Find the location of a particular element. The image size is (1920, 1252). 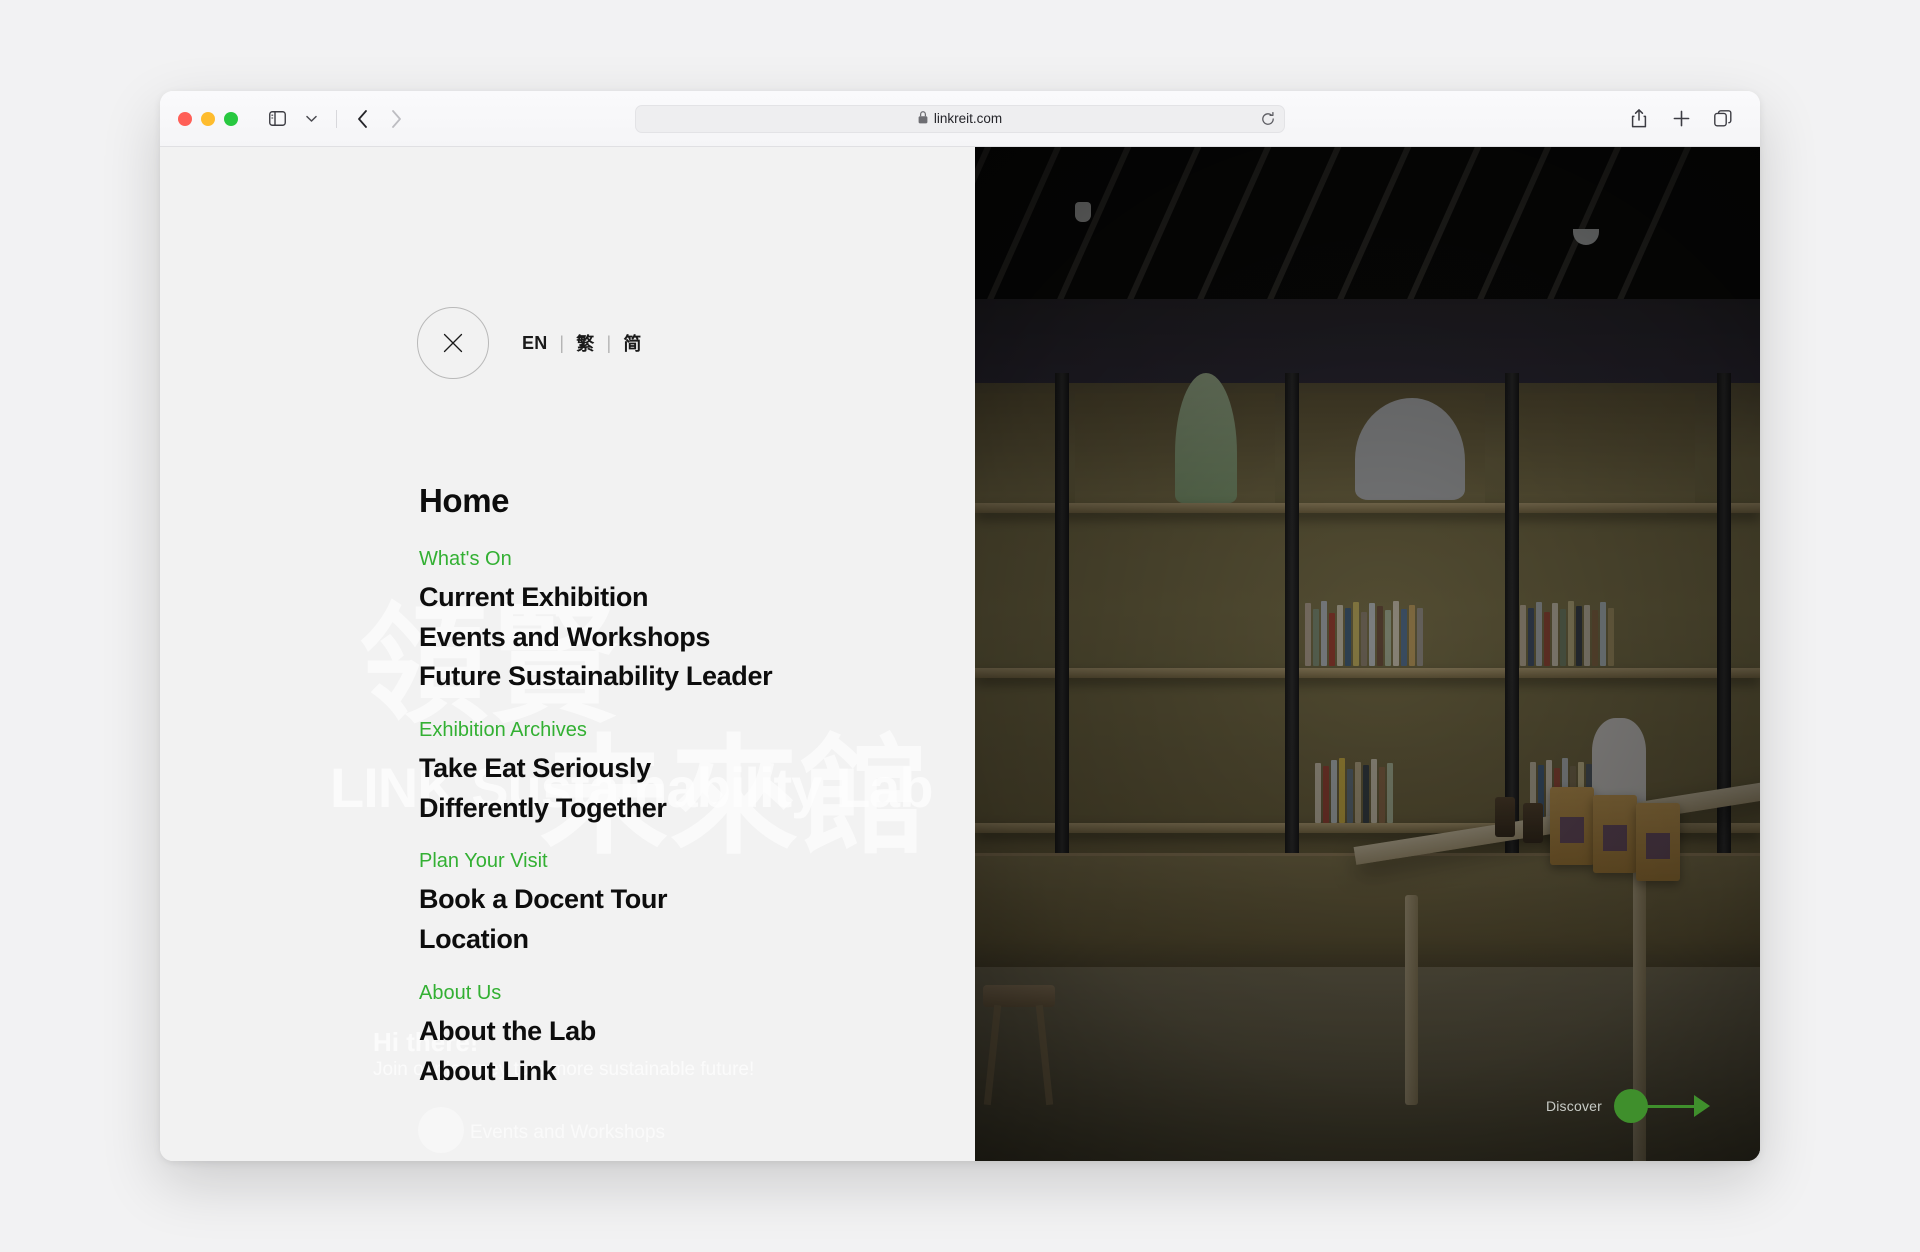

menu-header: EN | 繁 | 简 is located at coordinates (530, 343).